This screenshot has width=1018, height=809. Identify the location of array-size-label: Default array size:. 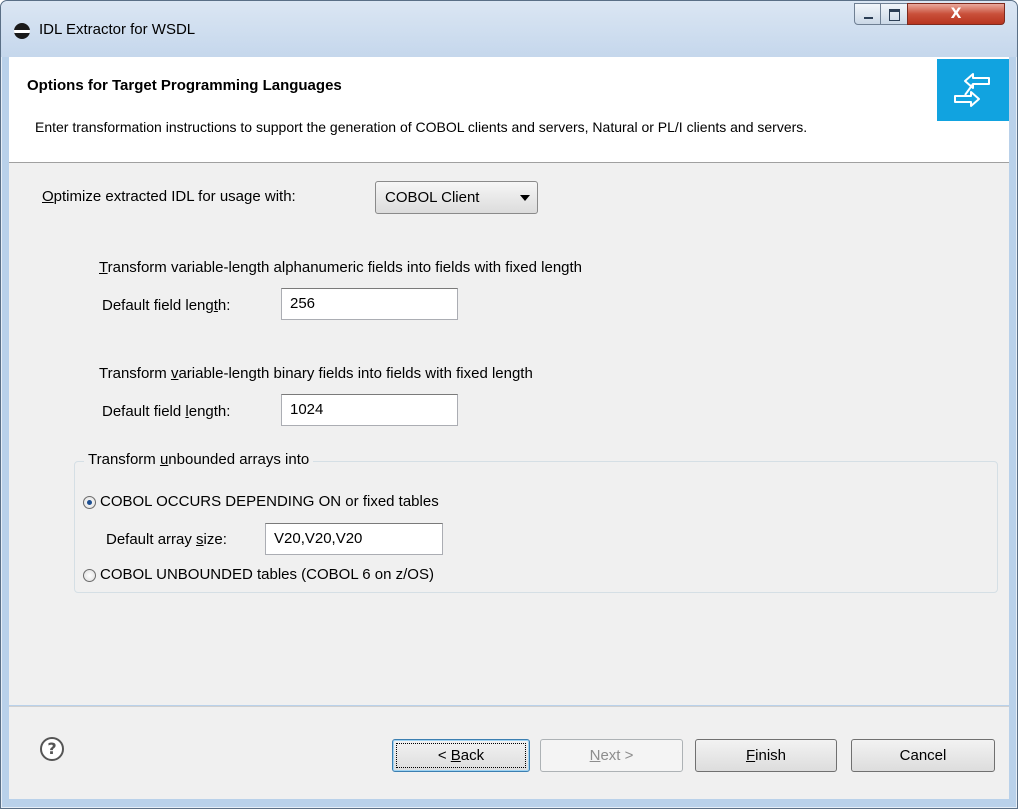
(166, 539).